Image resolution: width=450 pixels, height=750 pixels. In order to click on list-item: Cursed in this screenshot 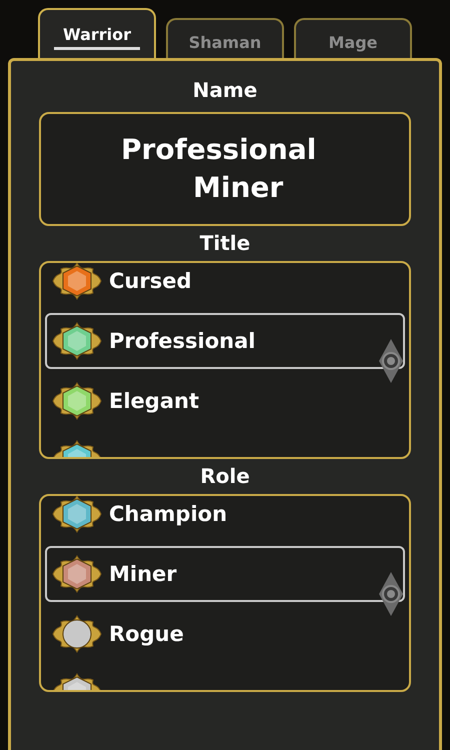, I will do `click(225, 286)`.